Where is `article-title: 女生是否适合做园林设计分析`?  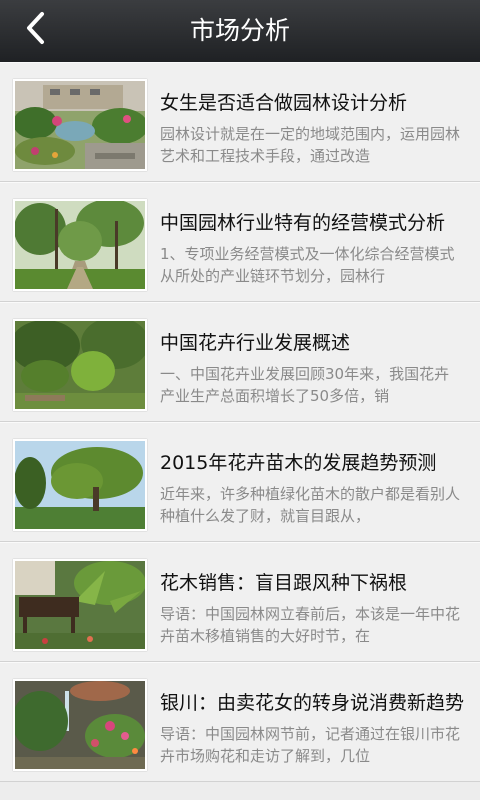
article-title: 女生是否适合做园林设计分析 is located at coordinates (284, 103).